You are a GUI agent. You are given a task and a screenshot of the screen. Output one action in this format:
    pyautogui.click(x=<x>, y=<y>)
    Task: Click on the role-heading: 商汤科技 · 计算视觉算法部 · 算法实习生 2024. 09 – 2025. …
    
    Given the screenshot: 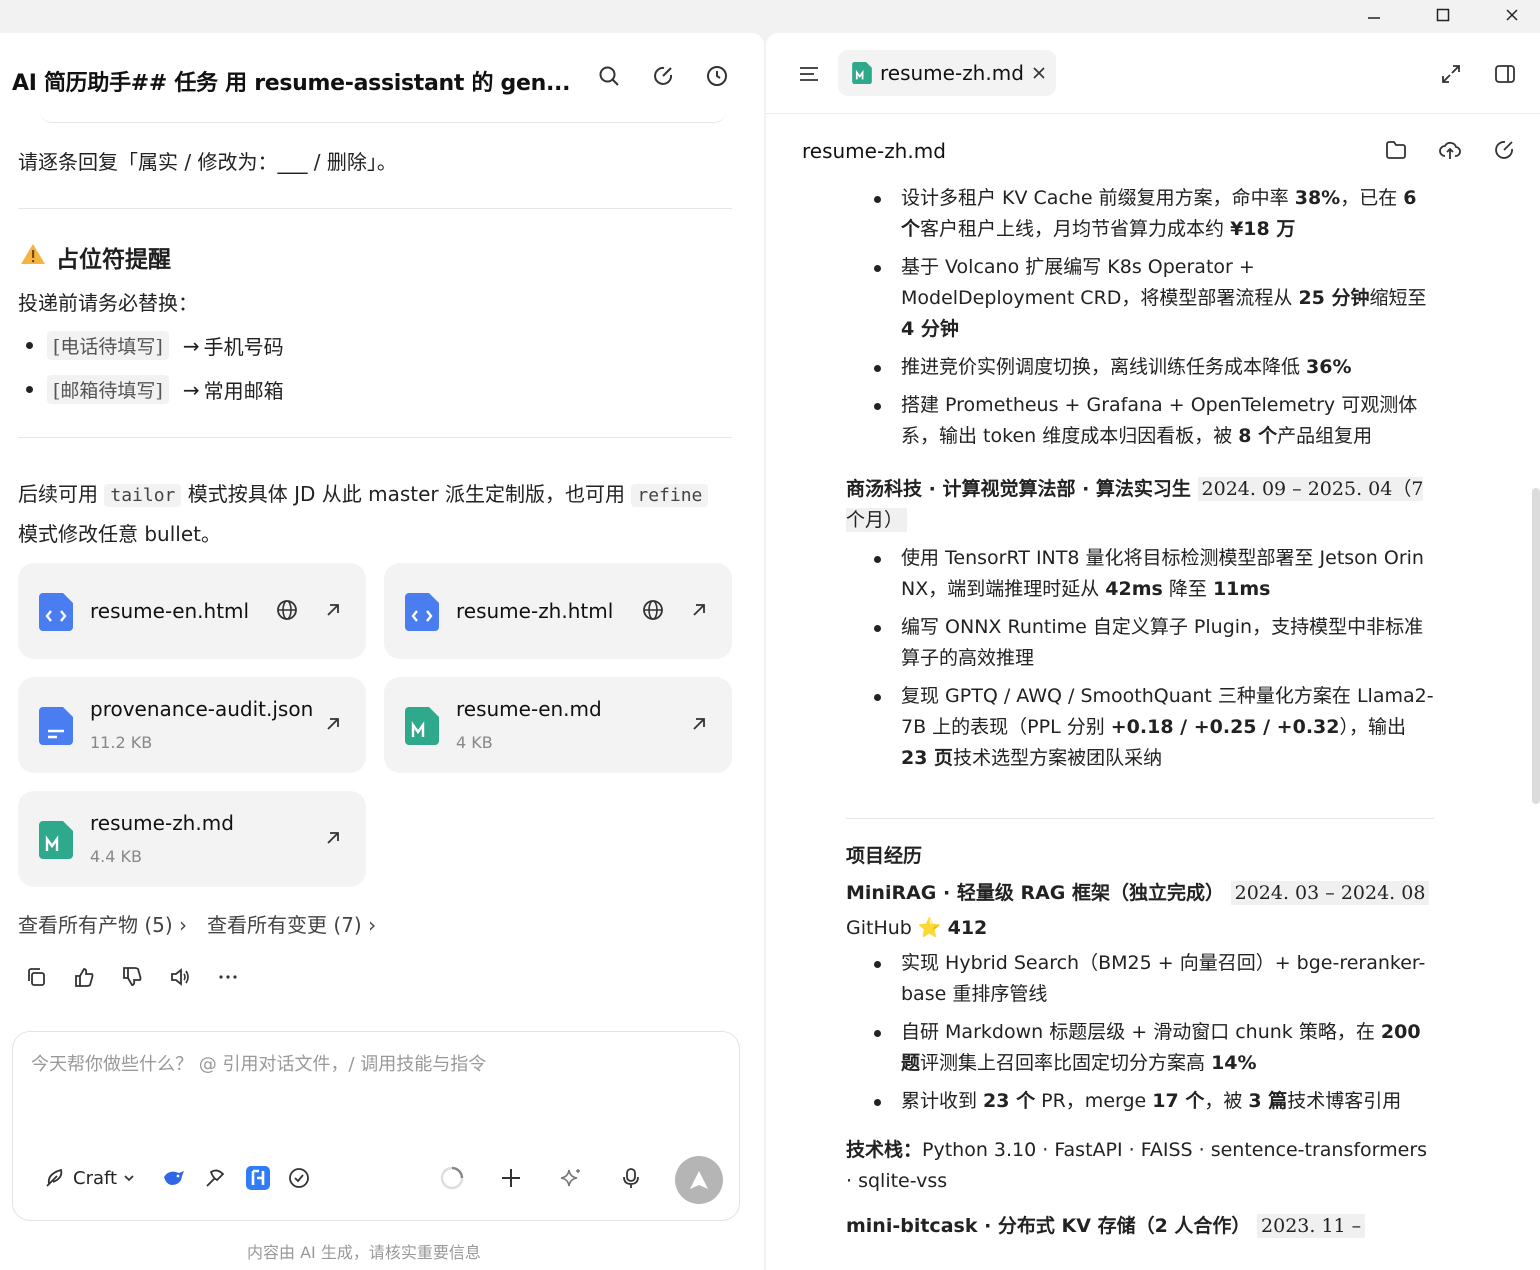 What is the action you would take?
    pyautogui.click(x=1135, y=504)
    